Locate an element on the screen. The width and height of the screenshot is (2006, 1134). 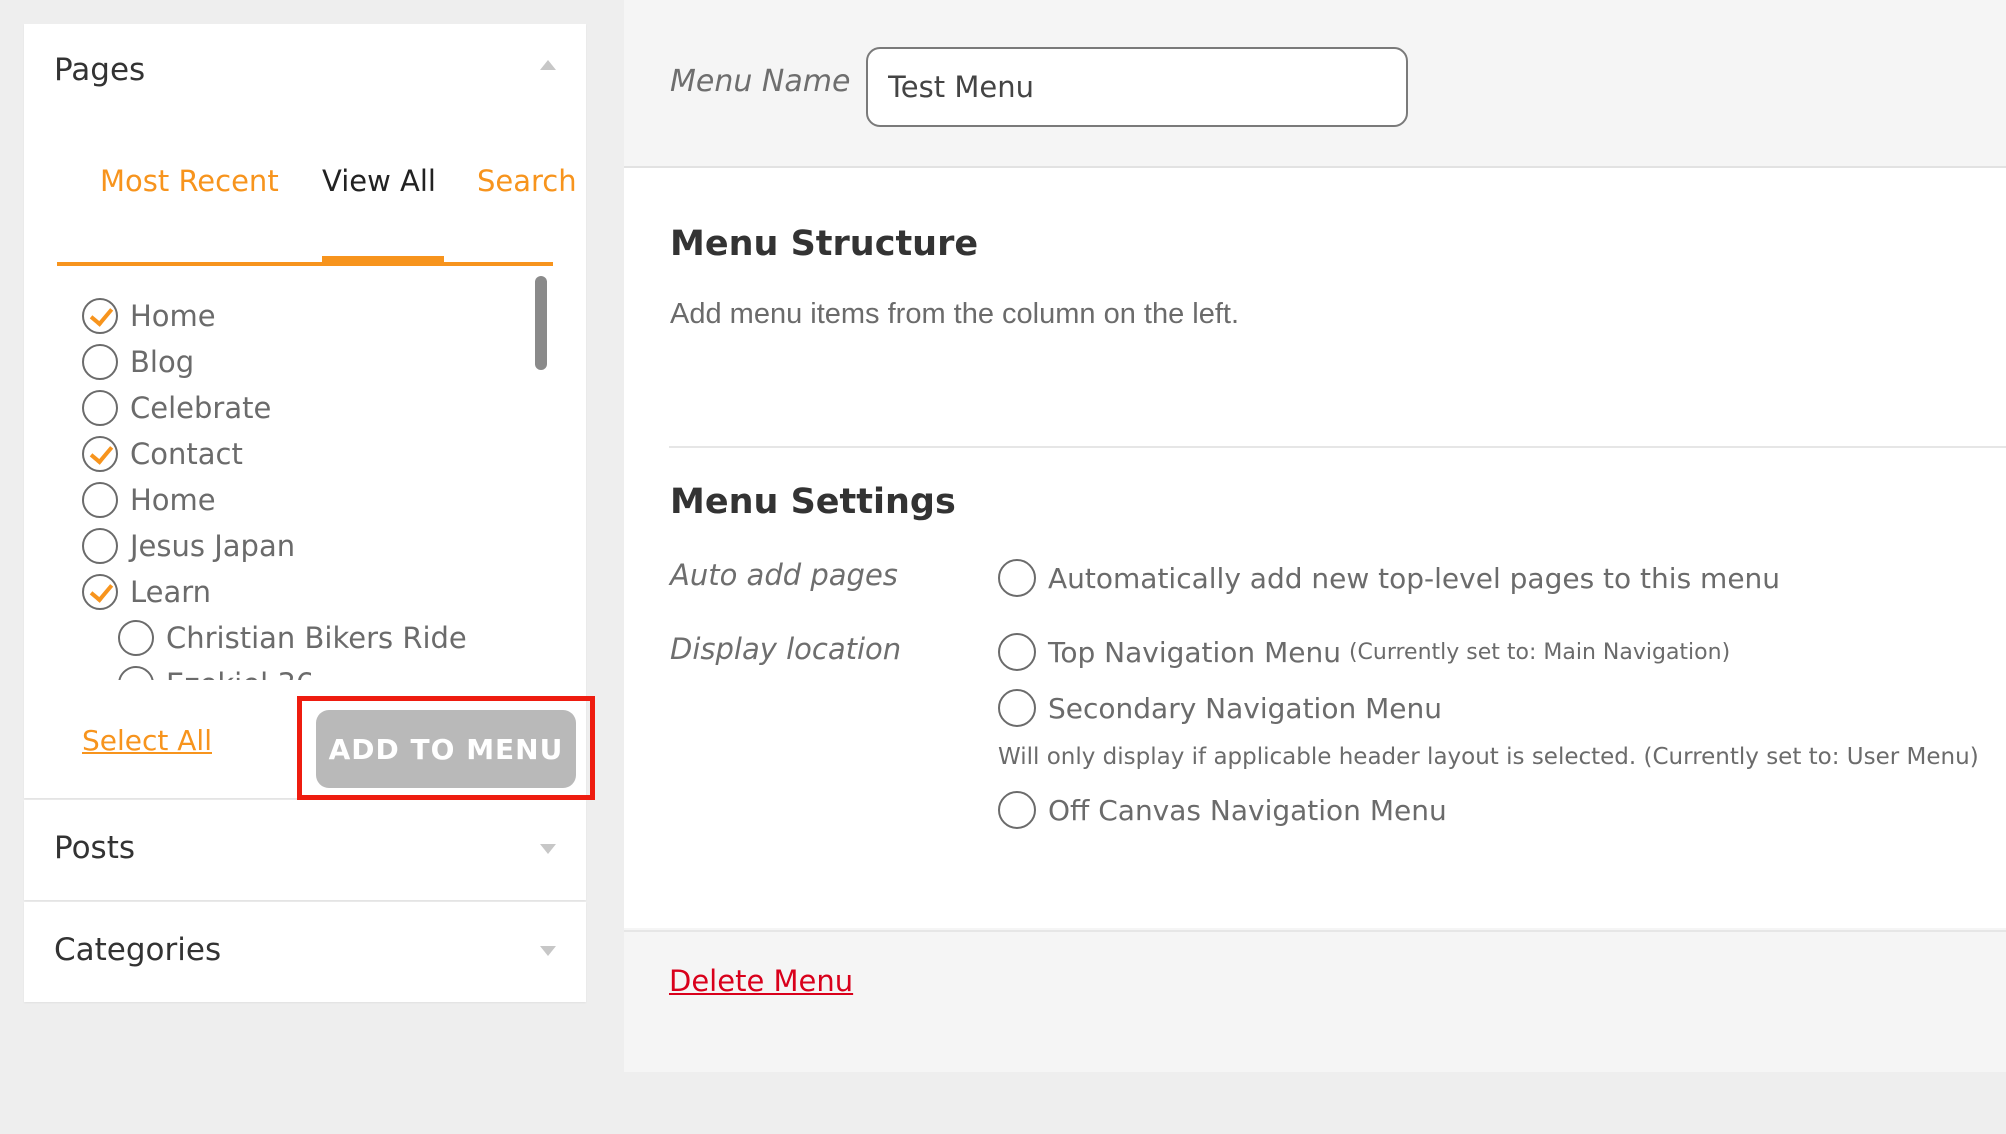
list-item: Learn is located at coordinates (146, 592).